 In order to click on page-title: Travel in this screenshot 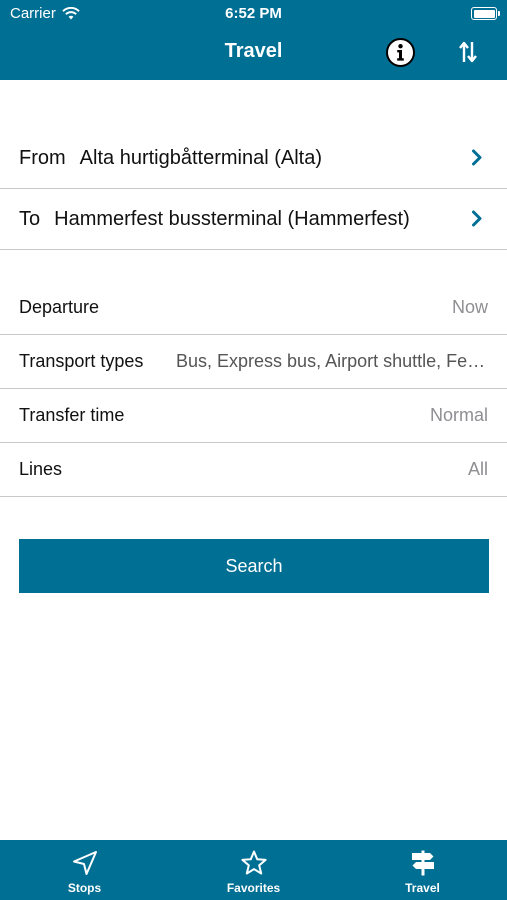, I will do `click(253, 51)`.